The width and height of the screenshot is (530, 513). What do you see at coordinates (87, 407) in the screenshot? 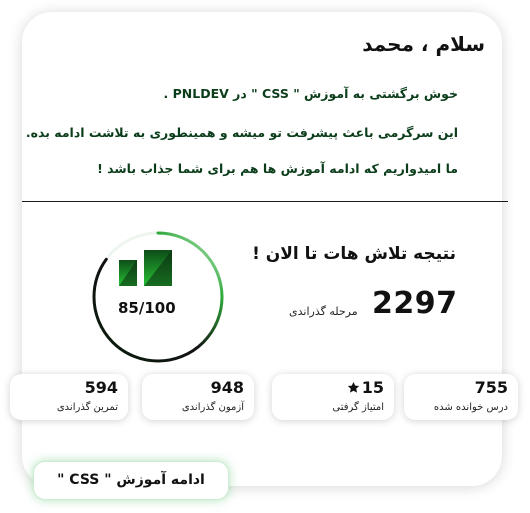
I see `stat-label: تمرین گذراندی` at bounding box center [87, 407].